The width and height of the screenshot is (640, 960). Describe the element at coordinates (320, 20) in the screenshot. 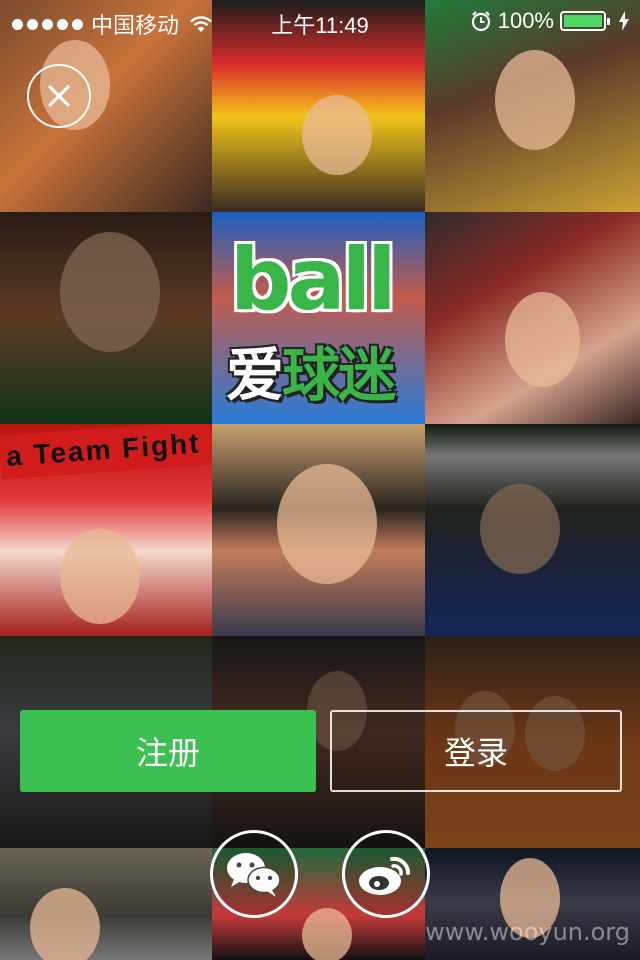

I see `status-bar: 中国移动 上午11:49 100%` at that location.